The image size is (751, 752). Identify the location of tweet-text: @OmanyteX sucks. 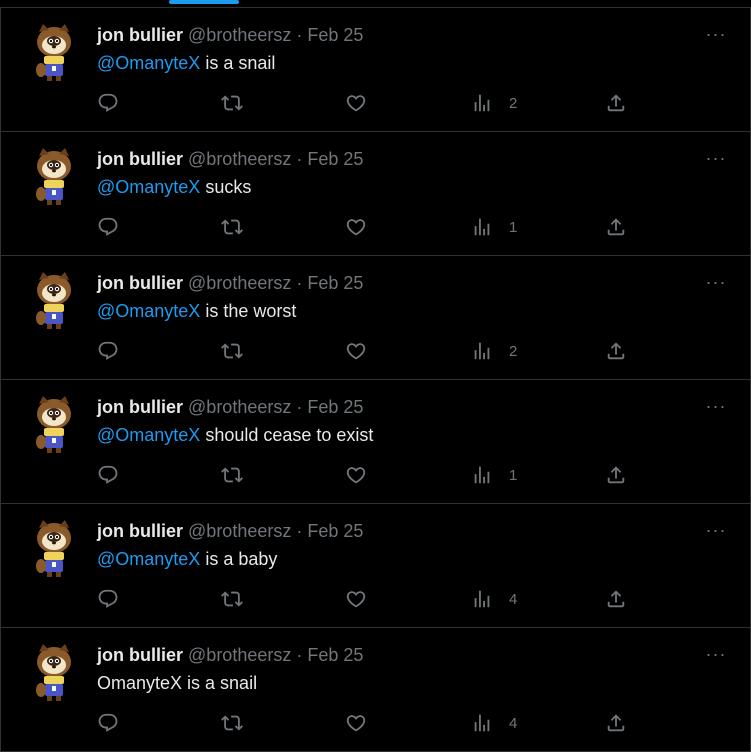
(174, 187).